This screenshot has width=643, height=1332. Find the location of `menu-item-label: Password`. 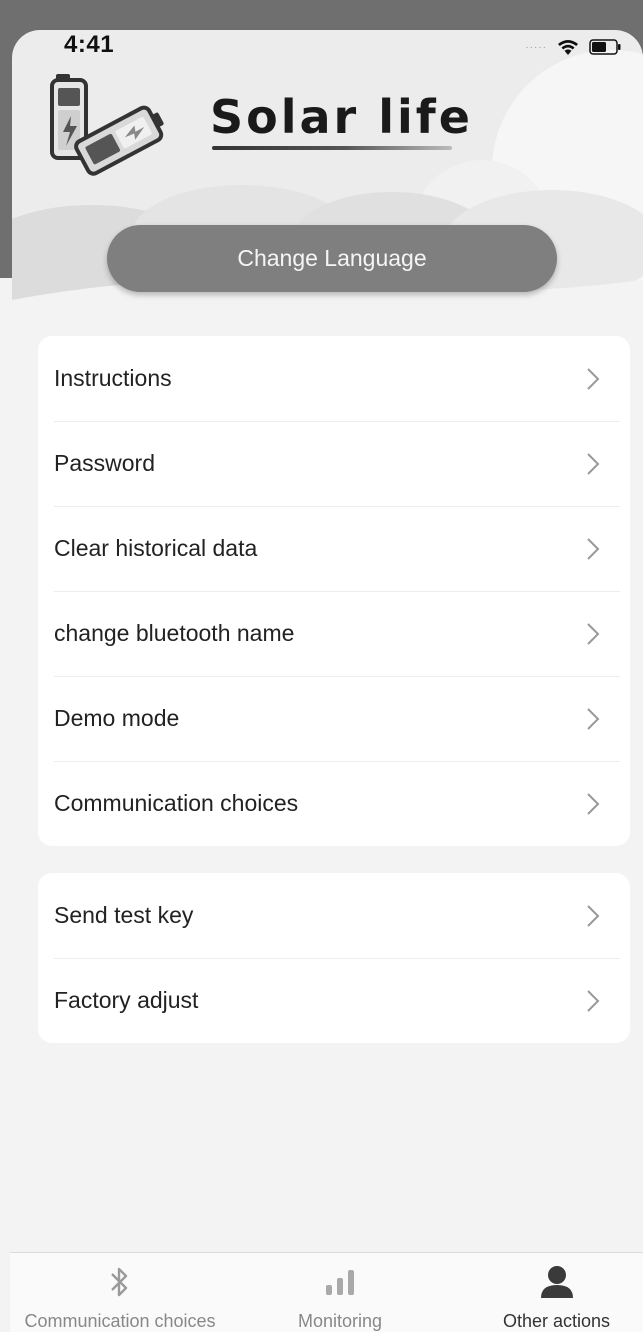

menu-item-label: Password is located at coordinates (104, 463).